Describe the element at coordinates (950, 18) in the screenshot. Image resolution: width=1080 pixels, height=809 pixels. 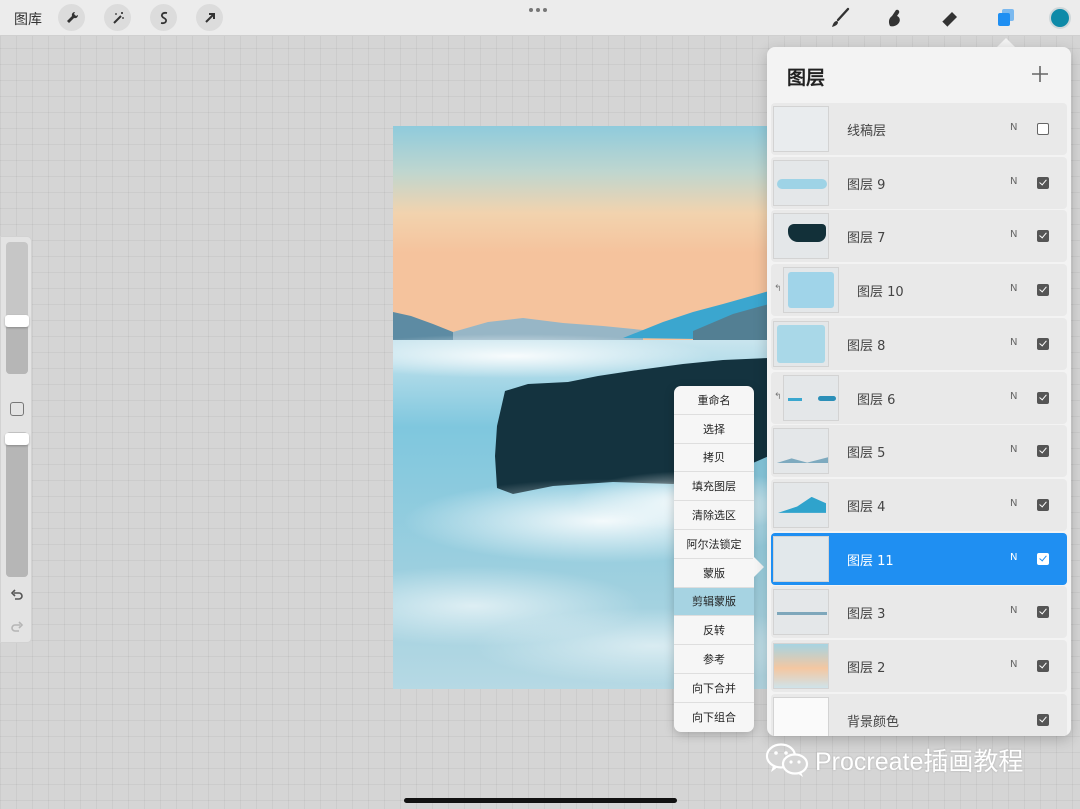
I see `eraser-icon` at that location.